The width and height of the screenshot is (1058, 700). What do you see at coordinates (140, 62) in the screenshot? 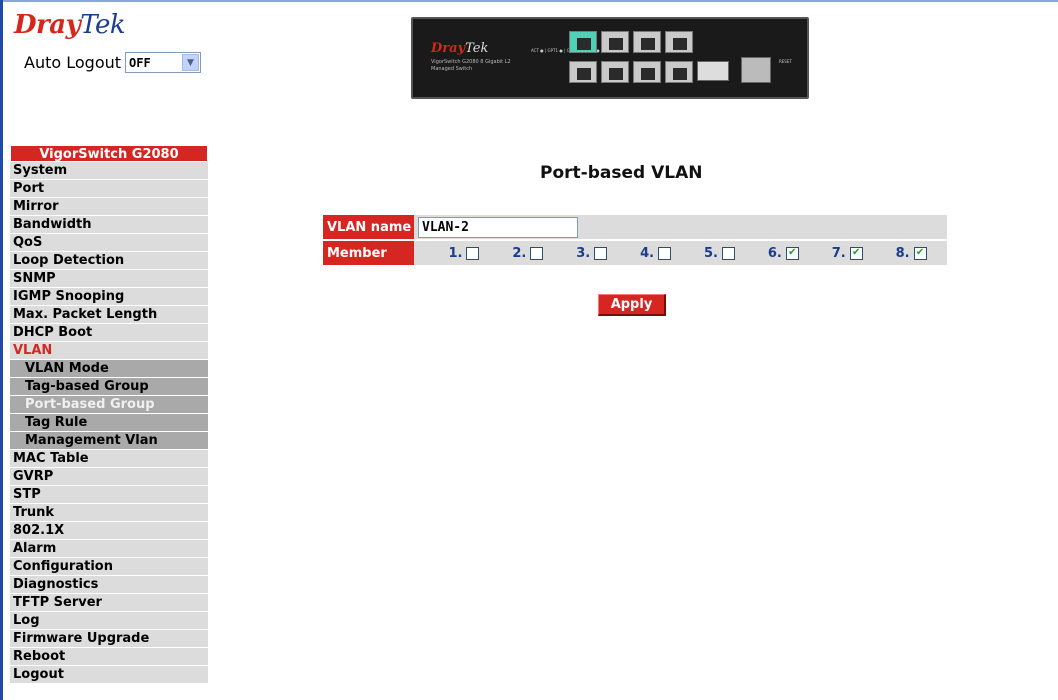
I see `auto-logout-value: OFF` at bounding box center [140, 62].